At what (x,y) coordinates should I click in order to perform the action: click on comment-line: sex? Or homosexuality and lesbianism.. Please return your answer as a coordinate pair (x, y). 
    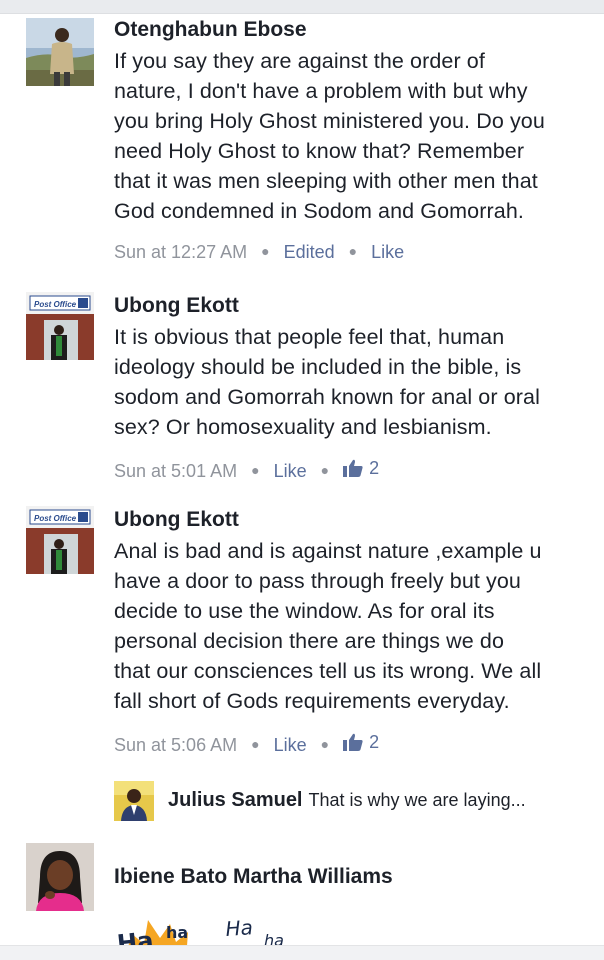
    Looking at the image, I should click on (303, 427).